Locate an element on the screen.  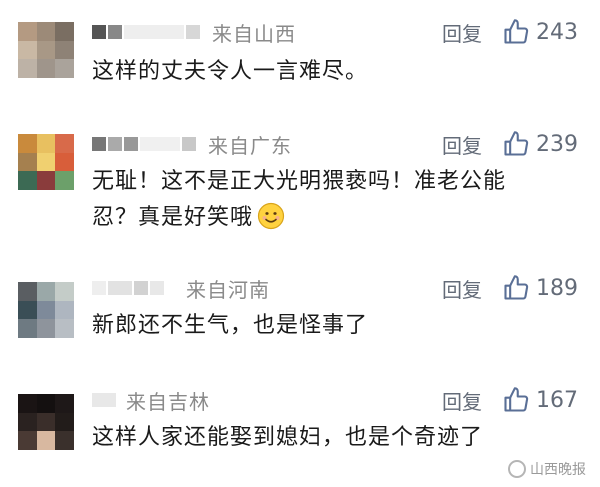
like-button: 243 is located at coordinates (540, 32).